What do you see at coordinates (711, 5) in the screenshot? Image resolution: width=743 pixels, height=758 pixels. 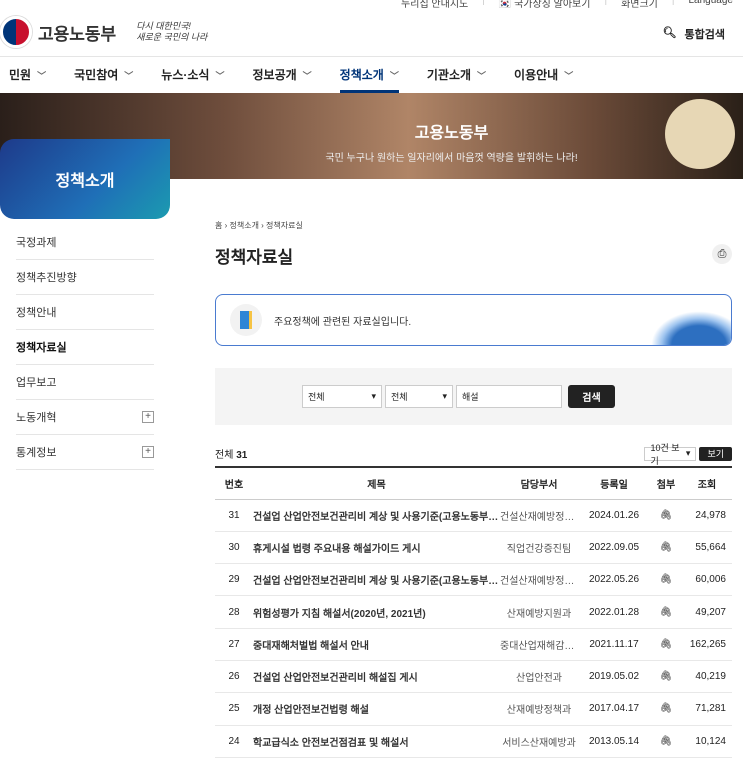 I see `language-menu: Language` at bounding box center [711, 5].